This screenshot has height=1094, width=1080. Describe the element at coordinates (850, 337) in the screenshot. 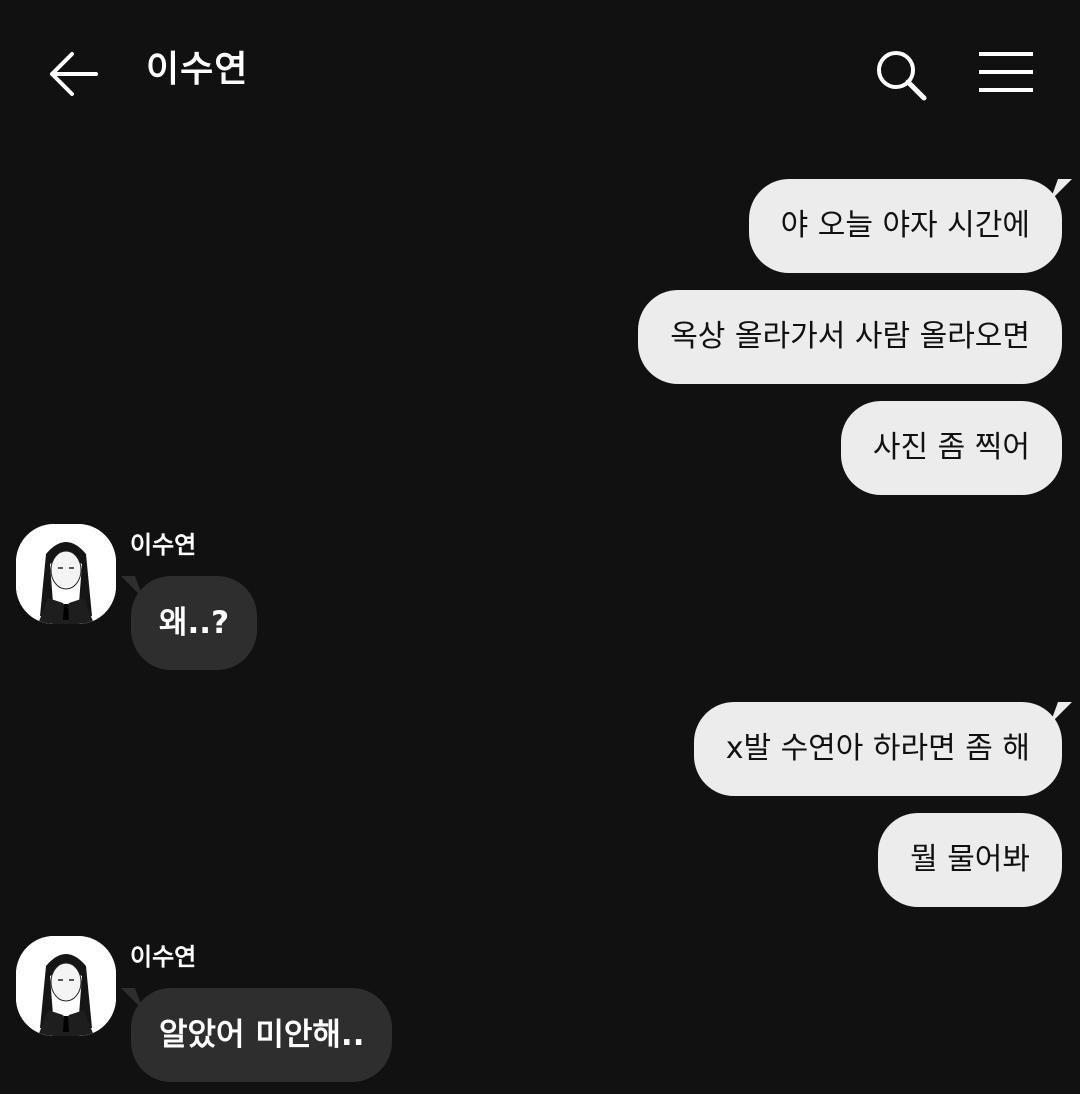

I see `outgoing-message: 옥상 올라가서 사람 올라오면` at that location.